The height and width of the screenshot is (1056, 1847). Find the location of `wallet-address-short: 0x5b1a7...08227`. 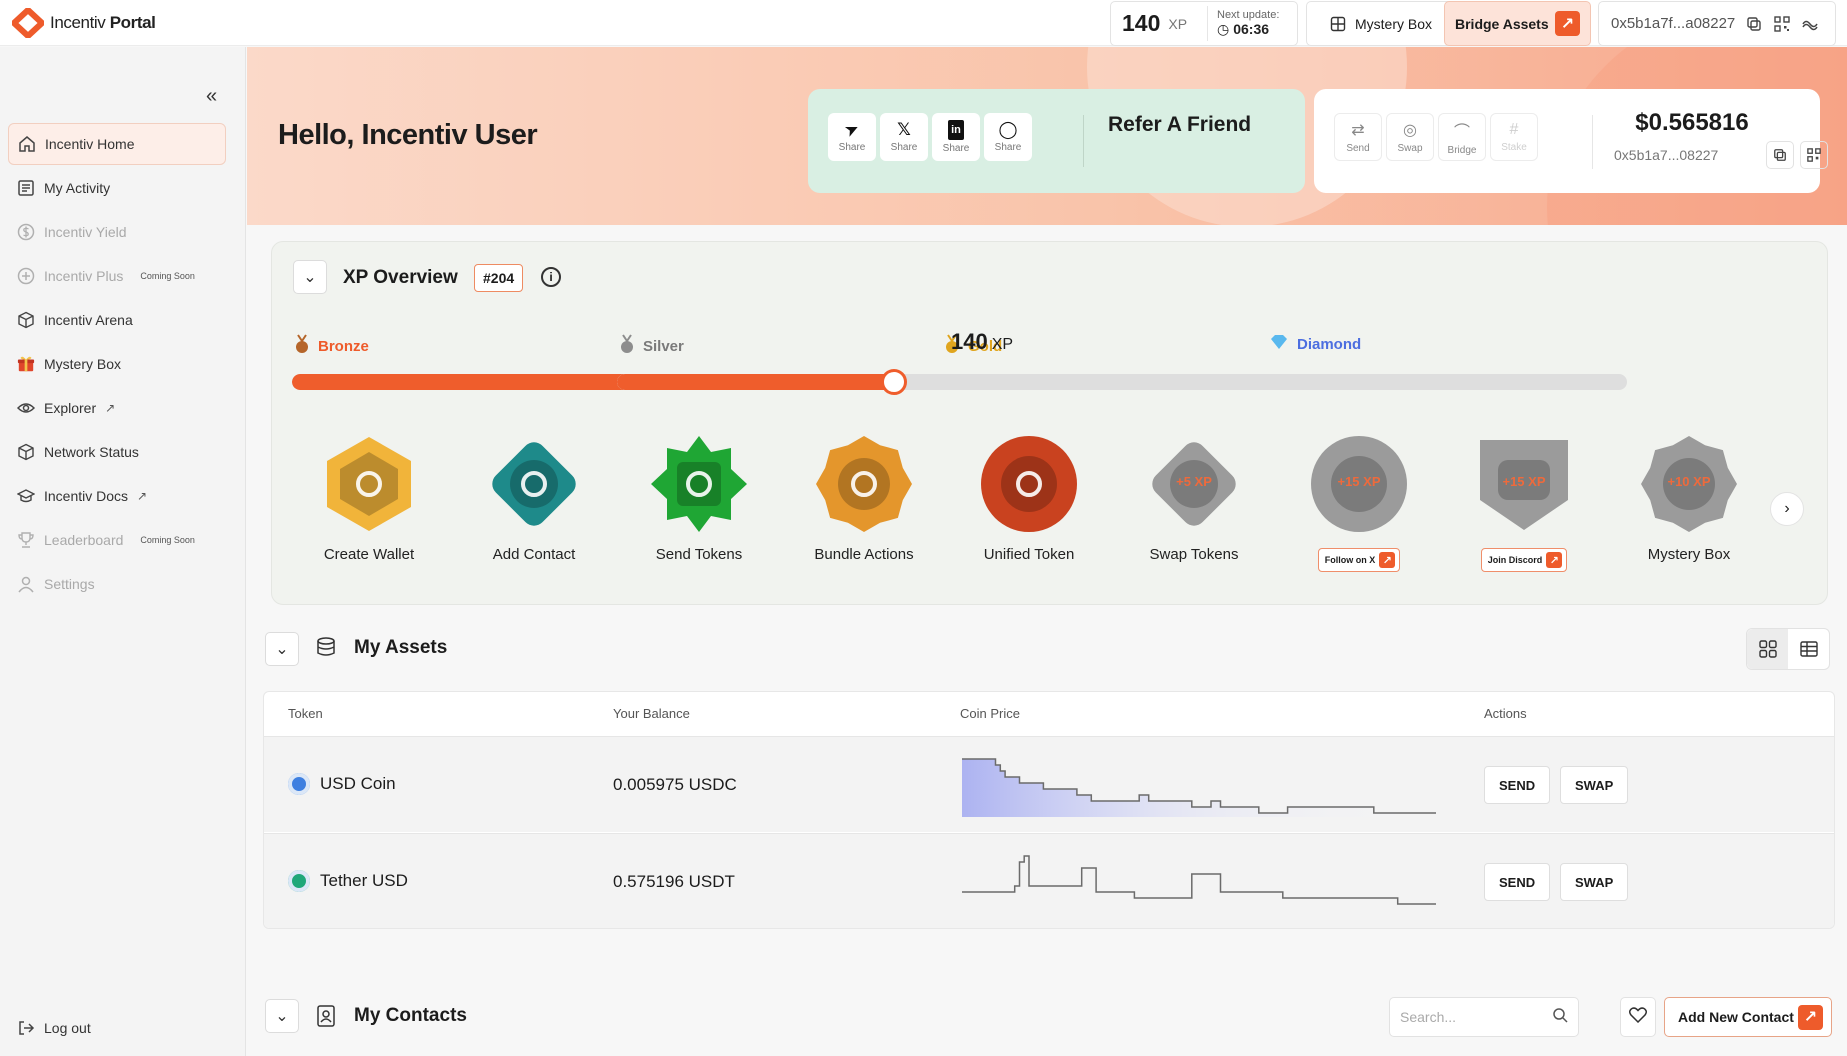

wallet-address-short: 0x5b1a7...08227 is located at coordinates (1666, 155).